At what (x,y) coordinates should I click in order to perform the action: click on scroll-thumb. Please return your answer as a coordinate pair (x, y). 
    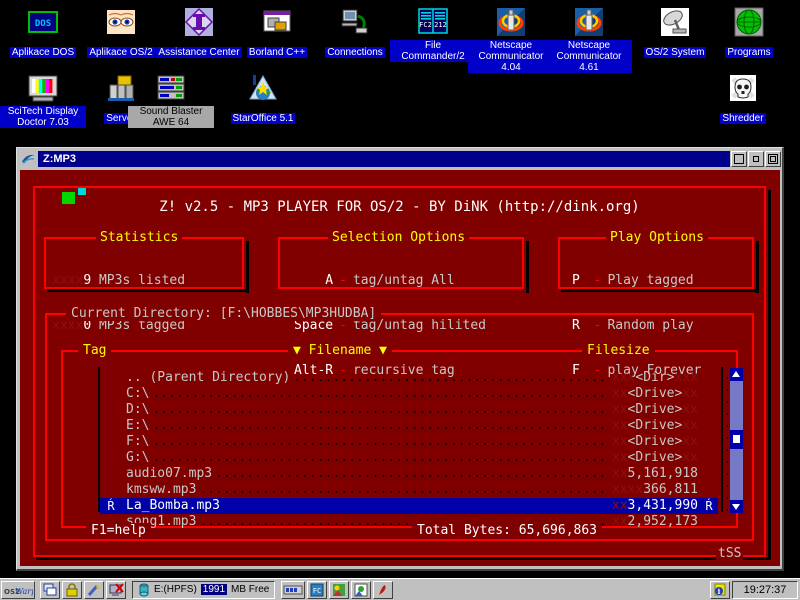
    Looking at the image, I should click on (736, 439).